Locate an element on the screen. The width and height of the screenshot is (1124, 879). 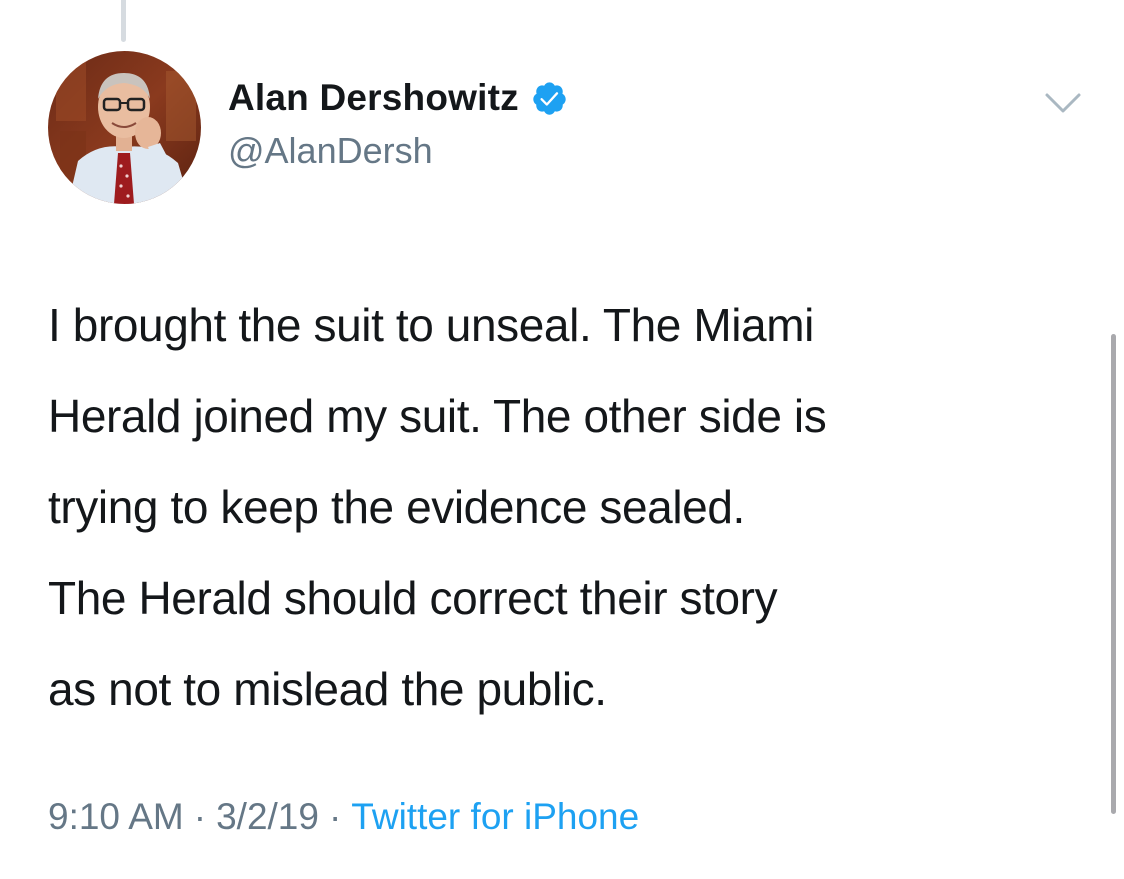
profile-photo-icon is located at coordinates (124, 127).